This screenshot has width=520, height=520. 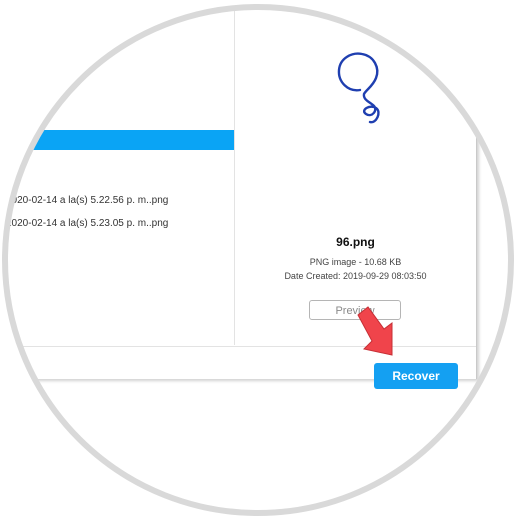 What do you see at coordinates (355, 242) in the screenshot?
I see `file-name: 96.png` at bounding box center [355, 242].